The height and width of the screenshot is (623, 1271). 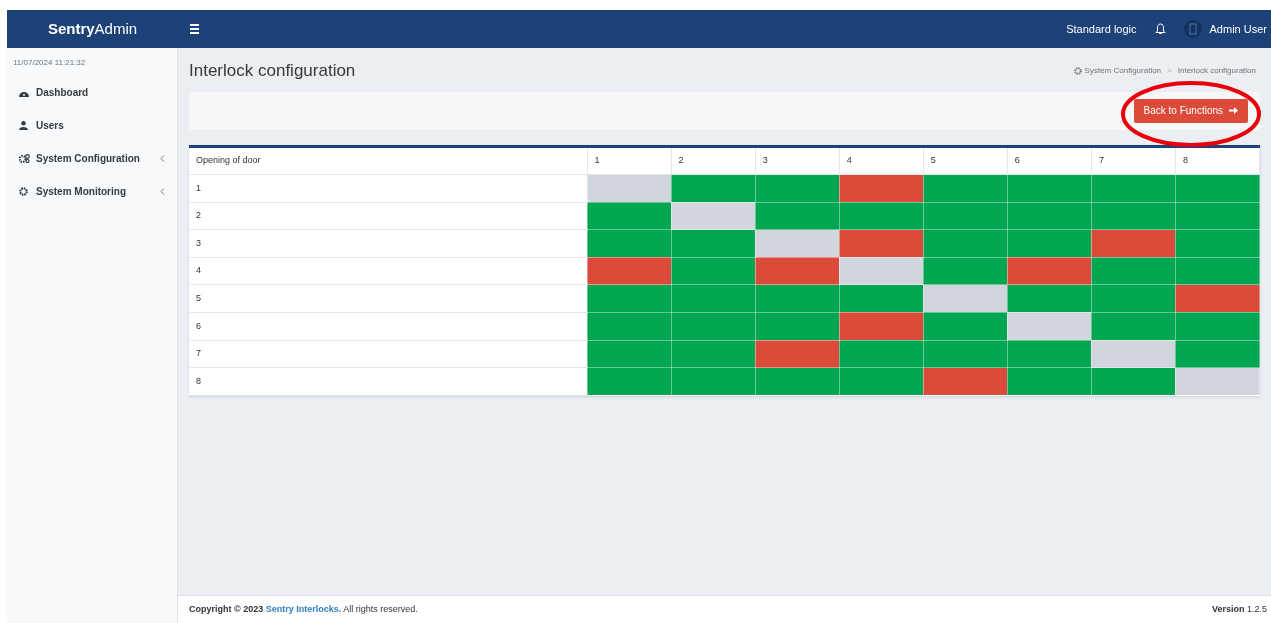 What do you see at coordinates (272, 71) in the screenshot?
I see `page-title: Interlock configuration` at bounding box center [272, 71].